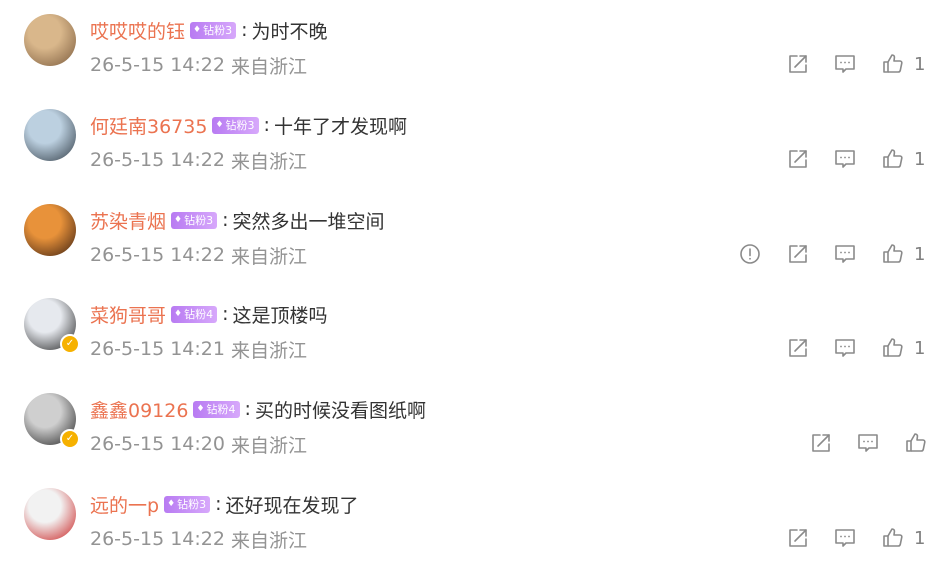  I want to click on username-link: 鑫鑫09126, so click(139, 409).